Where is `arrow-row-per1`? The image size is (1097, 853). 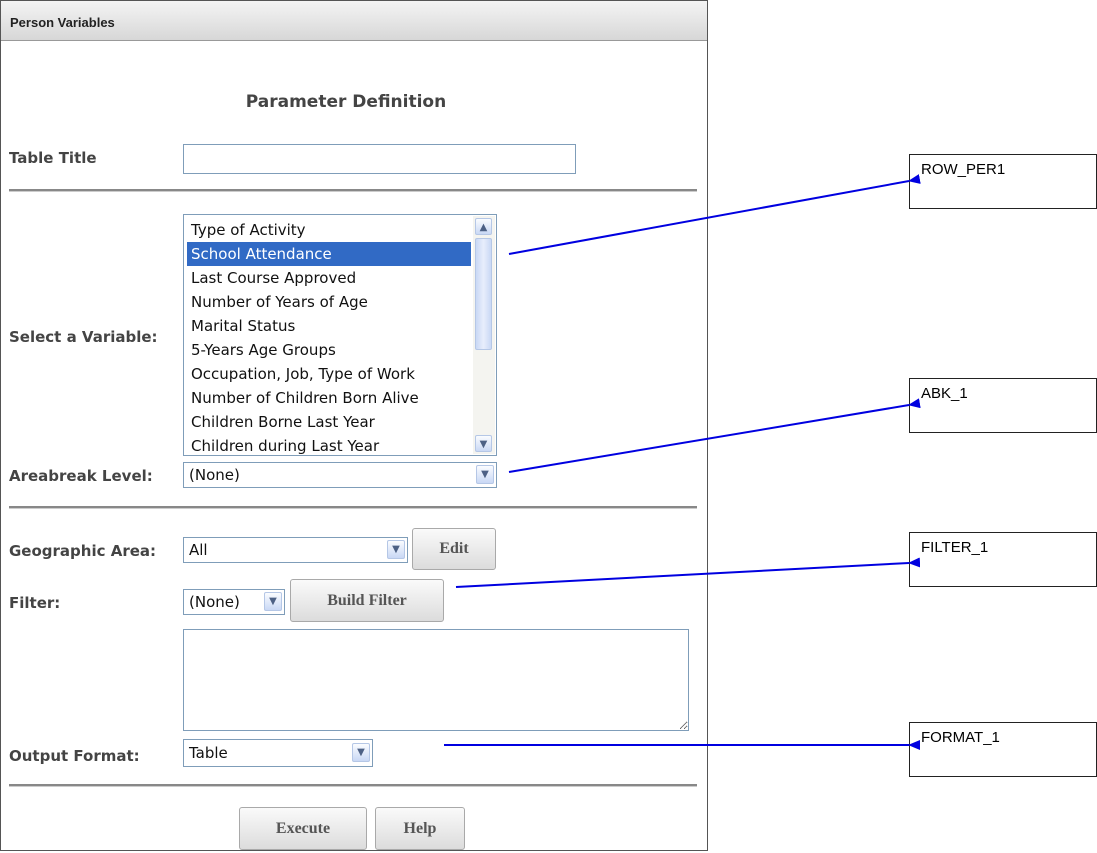
arrow-row-per1 is located at coordinates (714, 214).